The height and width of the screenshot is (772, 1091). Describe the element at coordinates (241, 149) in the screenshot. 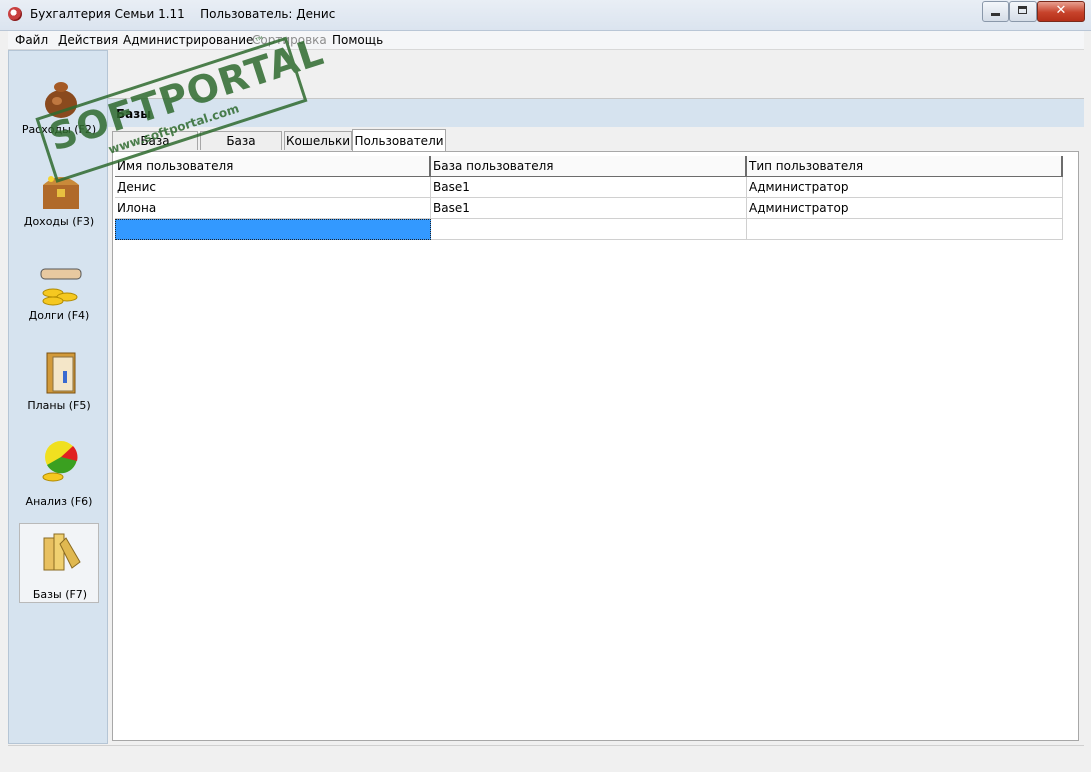

I see `tab-income-base: База доходов` at that location.